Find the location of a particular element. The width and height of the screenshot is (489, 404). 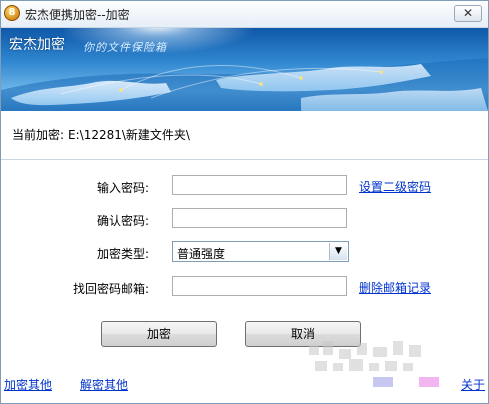

about-link: 关于 is located at coordinates (473, 384).